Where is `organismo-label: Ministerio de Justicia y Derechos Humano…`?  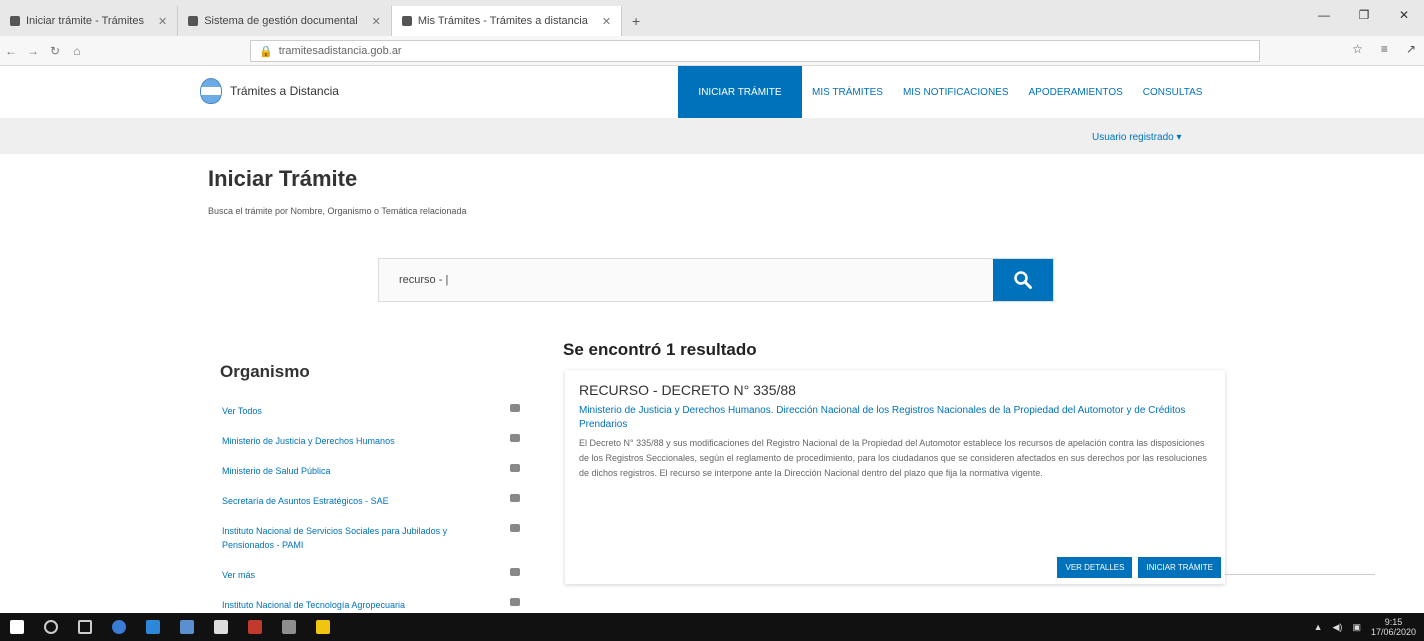 organismo-label: Ministerio de Justicia y Derechos Humano… is located at coordinates (308, 441).